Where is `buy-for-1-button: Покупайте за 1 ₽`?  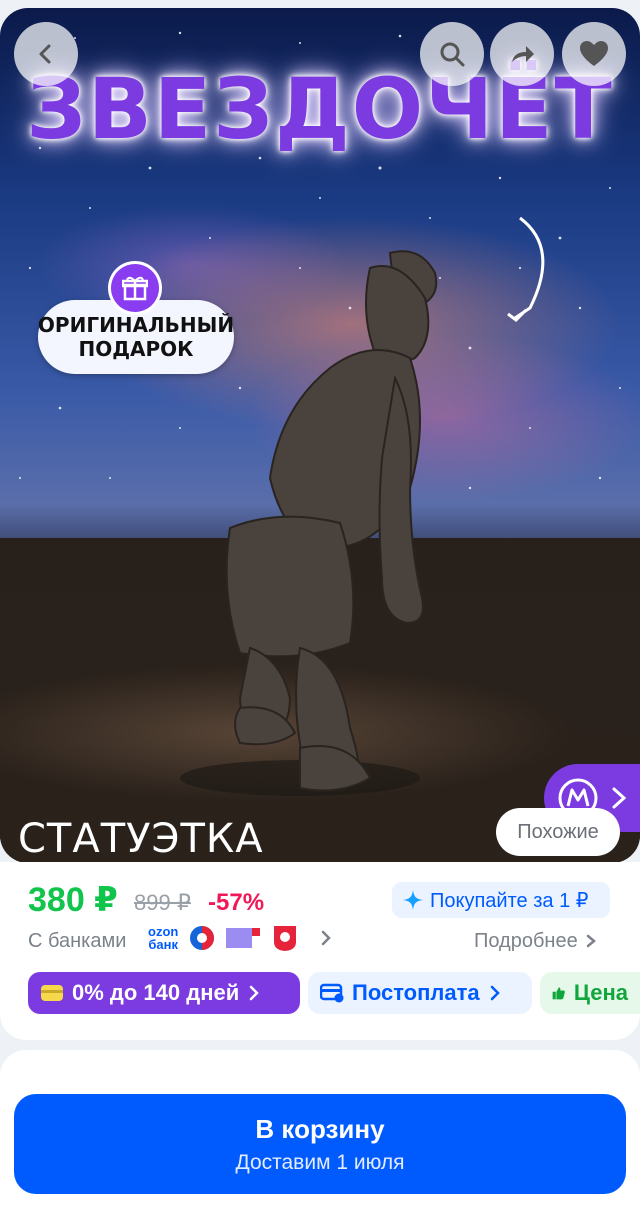
buy-for-1-button: Покупайте за 1 ₽ is located at coordinates (501, 900).